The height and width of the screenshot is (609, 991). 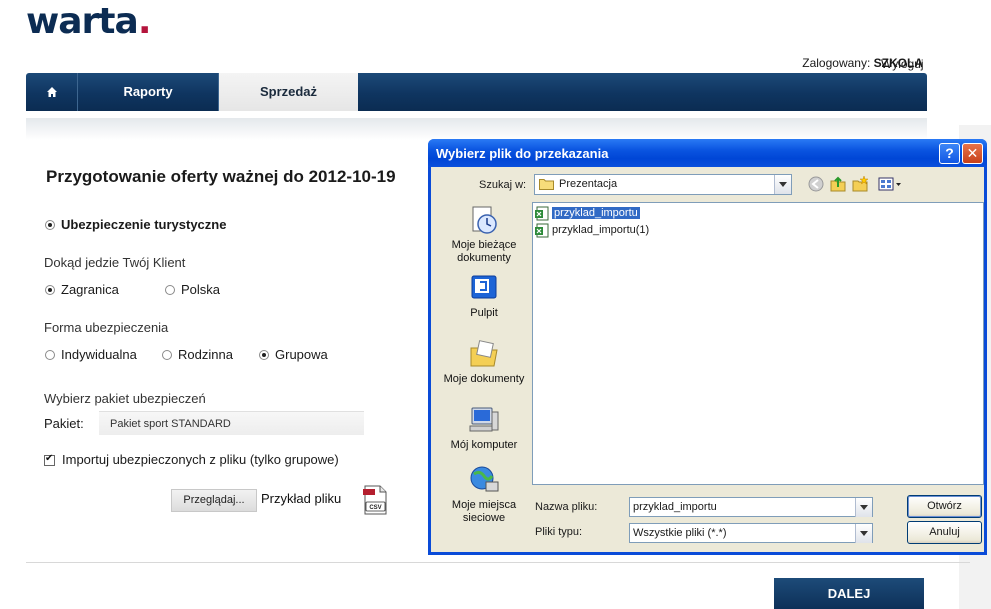 I want to click on destination-polska: Polska, so click(x=192, y=289).